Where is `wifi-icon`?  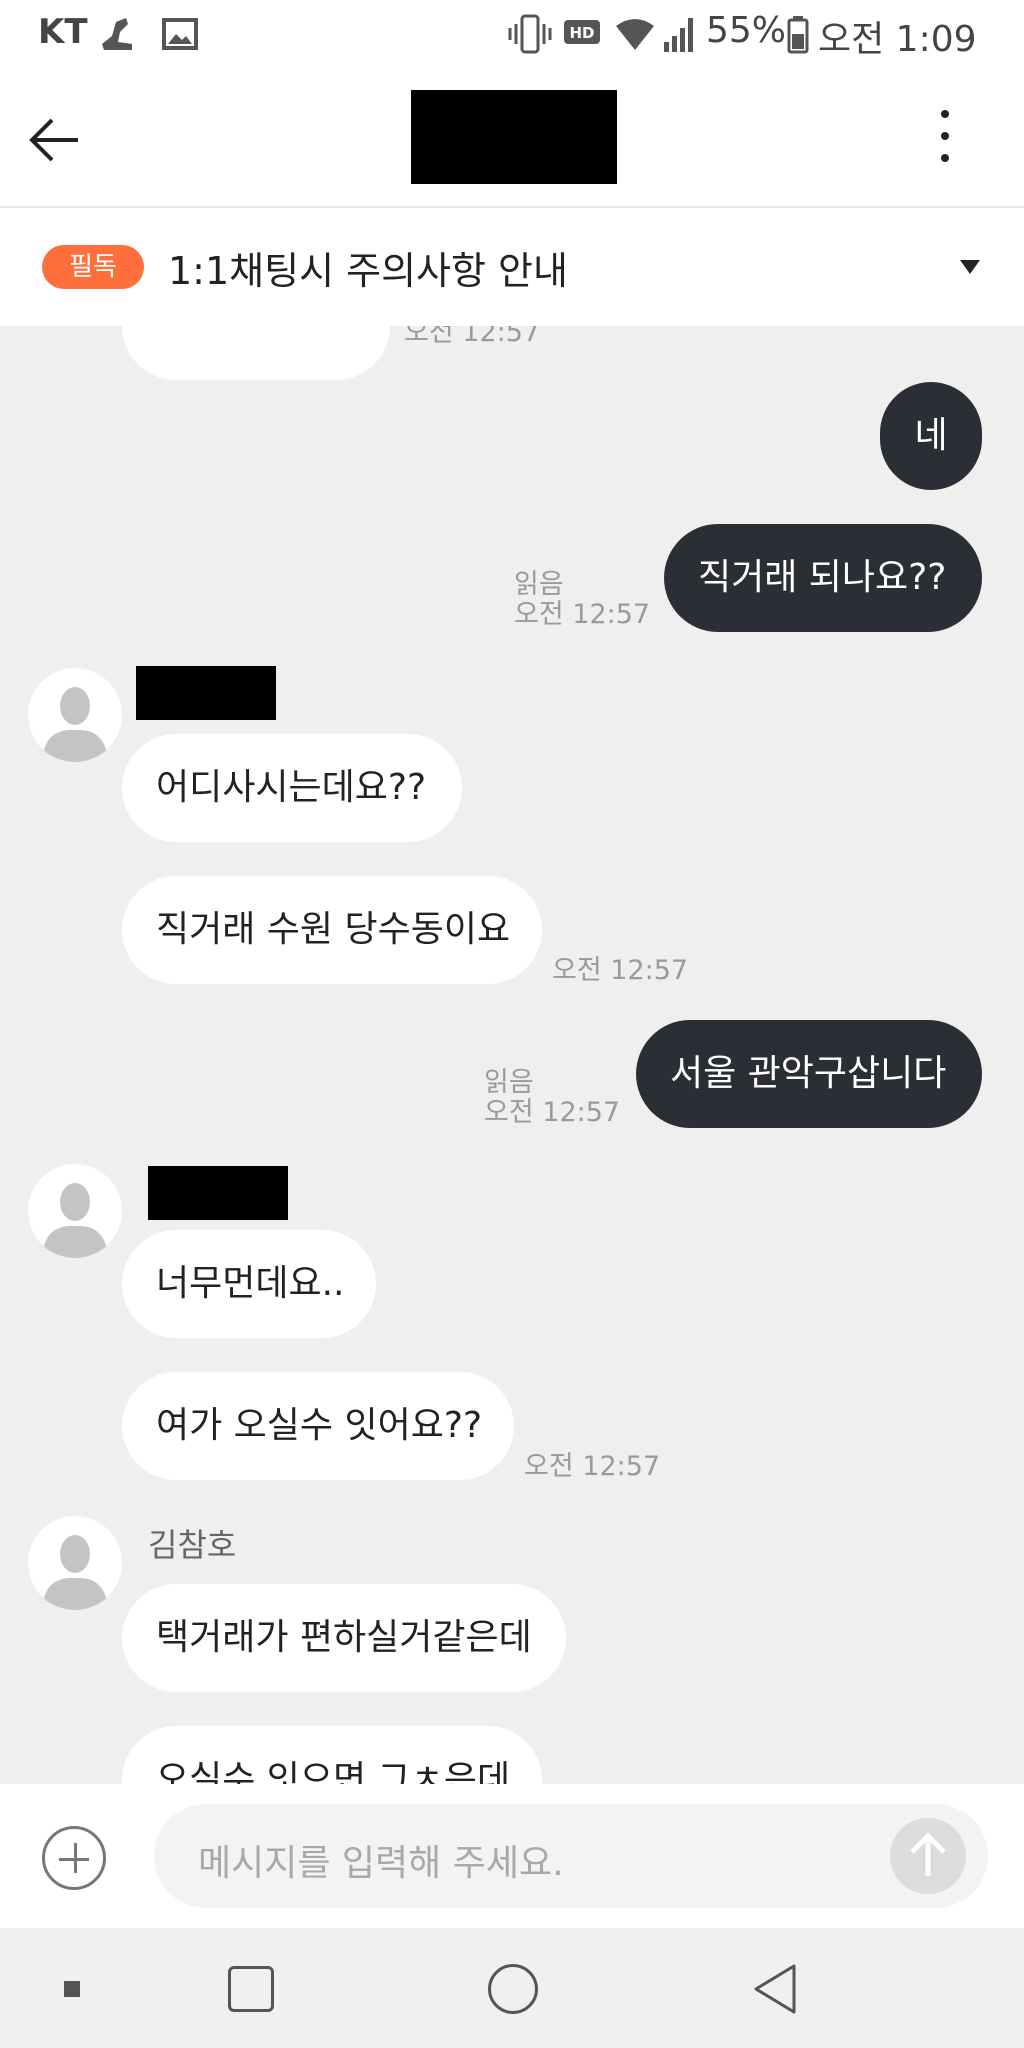 wifi-icon is located at coordinates (635, 34).